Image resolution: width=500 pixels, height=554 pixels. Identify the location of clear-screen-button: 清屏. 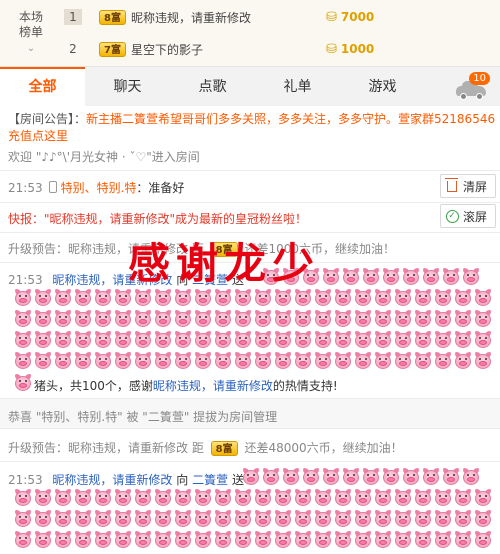
(468, 186).